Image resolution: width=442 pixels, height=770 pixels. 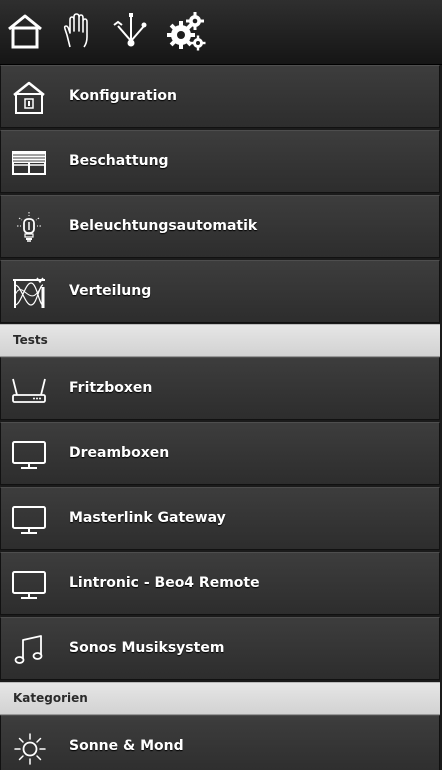 What do you see at coordinates (29, 293) in the screenshot?
I see `distribution-icon` at bounding box center [29, 293].